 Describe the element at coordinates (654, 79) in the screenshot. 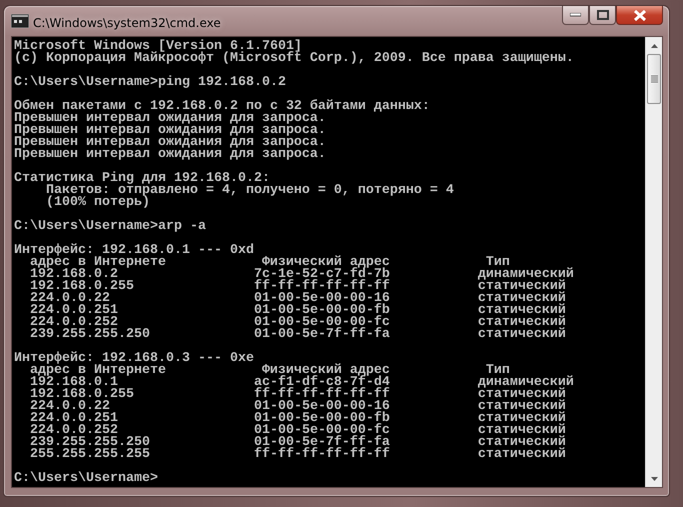

I see `scroll-thumb` at that location.